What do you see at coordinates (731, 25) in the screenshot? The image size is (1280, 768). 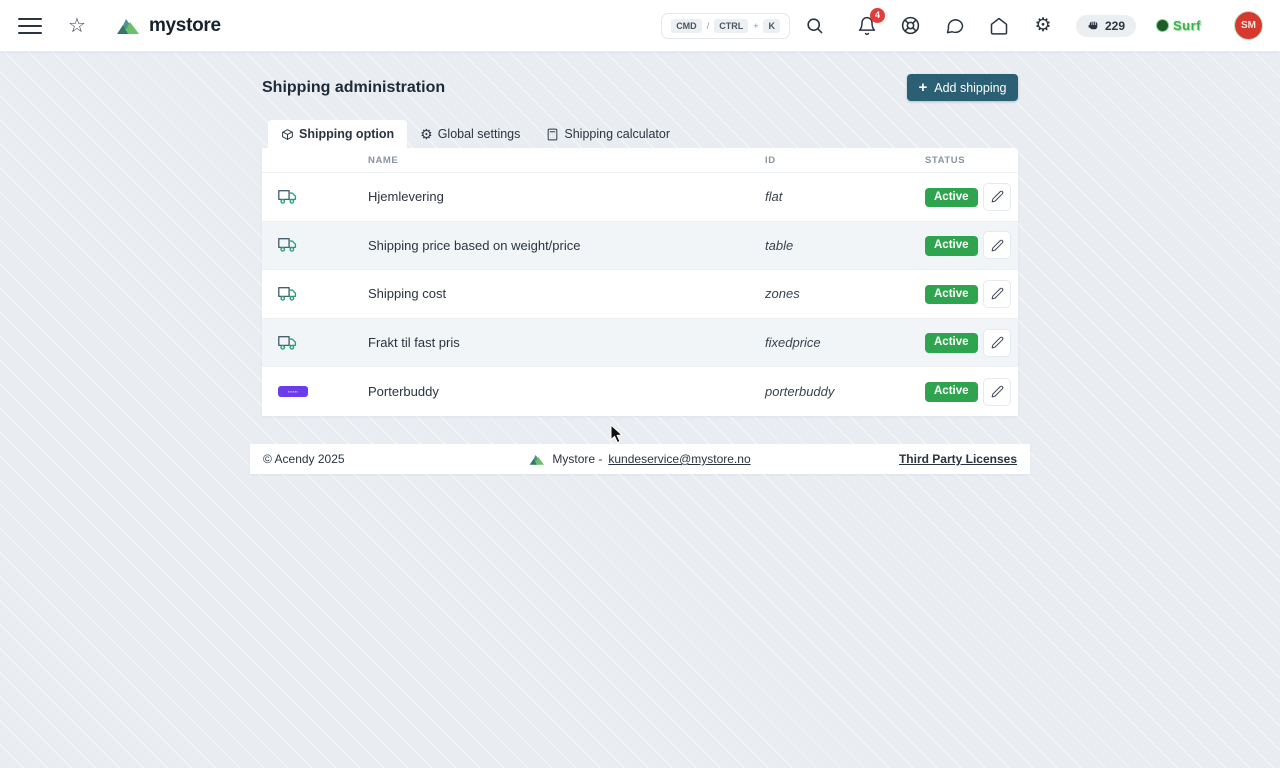 I see `key-ctrl: CTRL` at bounding box center [731, 25].